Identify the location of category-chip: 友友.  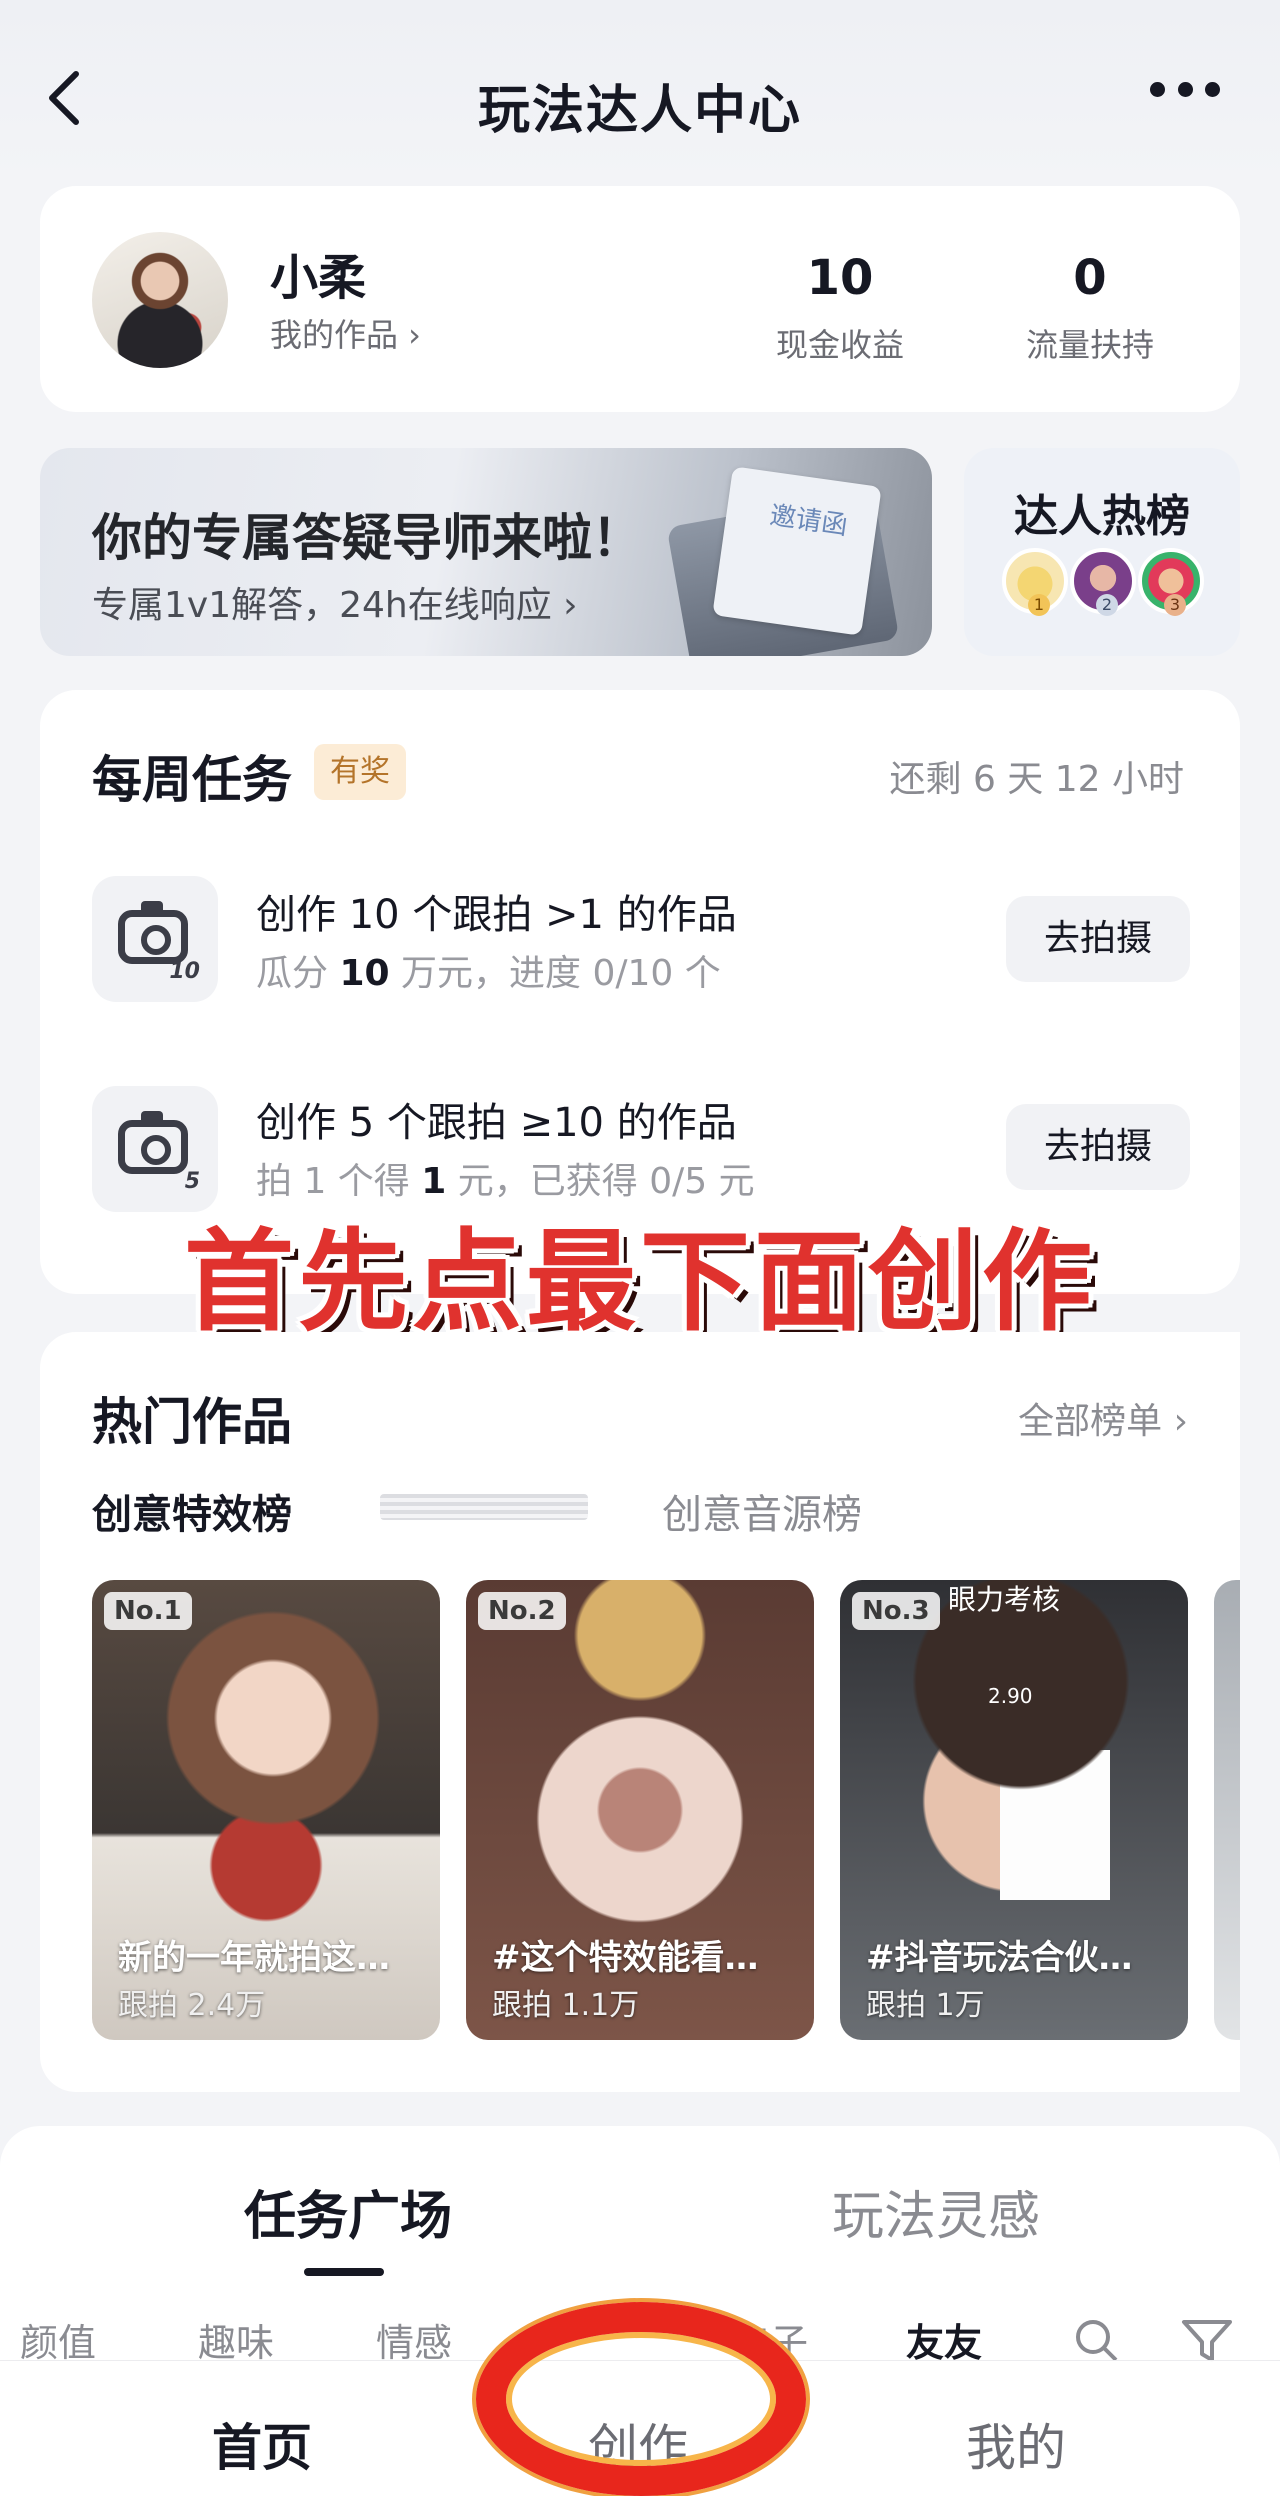
(944, 2339).